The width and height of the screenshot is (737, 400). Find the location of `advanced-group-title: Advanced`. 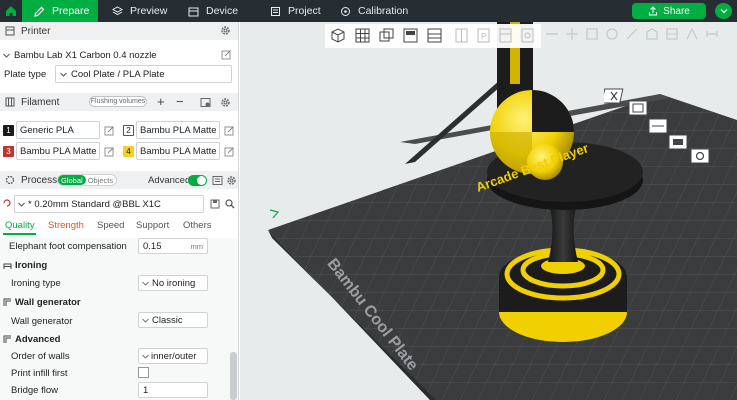

advanced-group-title: Advanced is located at coordinates (38, 339).